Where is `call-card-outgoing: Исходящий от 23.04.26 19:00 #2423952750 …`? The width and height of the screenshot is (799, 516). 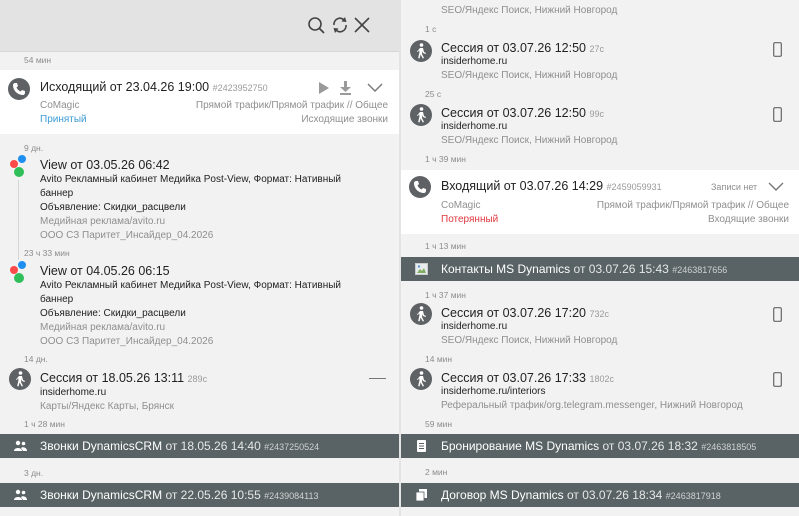
call-card-outgoing: Исходящий от 23.04.26 19:00 #2423952750 … is located at coordinates (199, 102).